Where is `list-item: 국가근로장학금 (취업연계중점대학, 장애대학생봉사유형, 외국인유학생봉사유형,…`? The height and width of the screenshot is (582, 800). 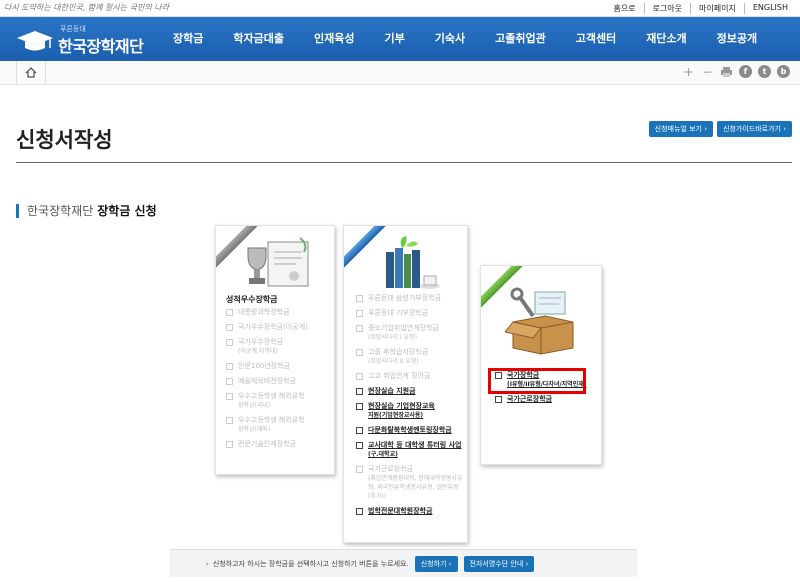
list-item: 국가근로장학금 (취업연계중점대학, 장애대학생봉사유형, 외국인유학생봉사유형,… is located at coordinates (409, 483).